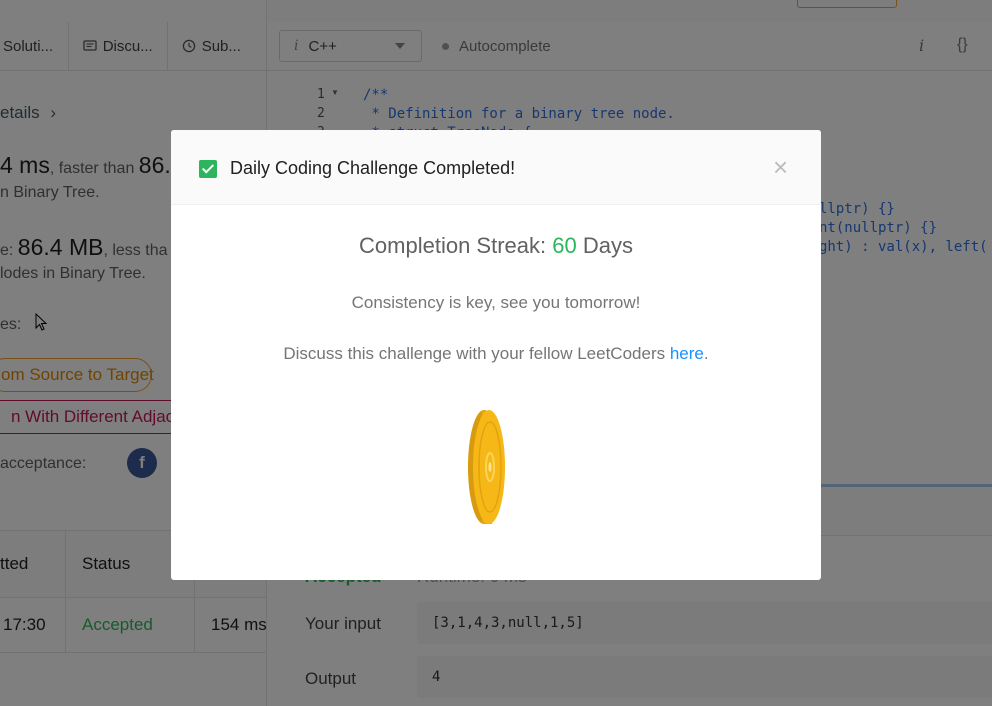 This screenshot has width=992, height=706. What do you see at coordinates (604, 245) in the screenshot?
I see `streak-suffix: Days` at bounding box center [604, 245].